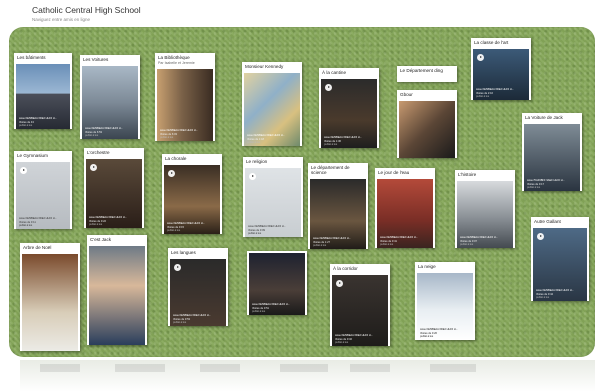  What do you see at coordinates (421, 70) in the screenshot?
I see `post-title: Le Département ding` at bounding box center [421, 70].